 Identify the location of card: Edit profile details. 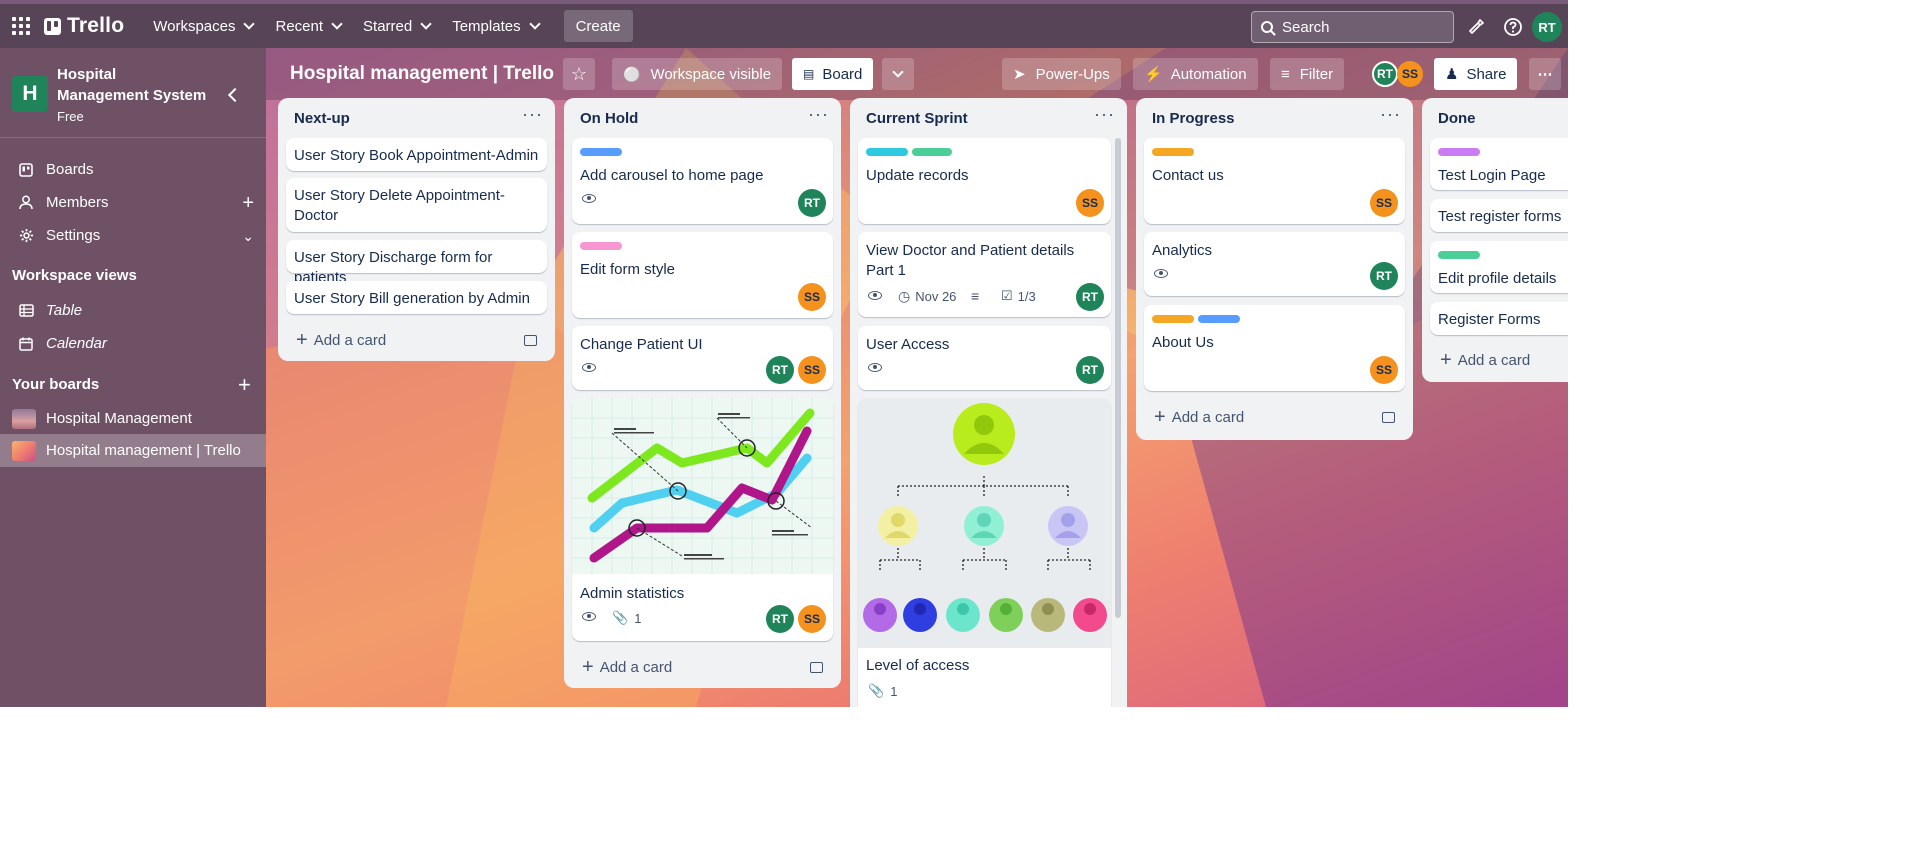
(1499, 267).